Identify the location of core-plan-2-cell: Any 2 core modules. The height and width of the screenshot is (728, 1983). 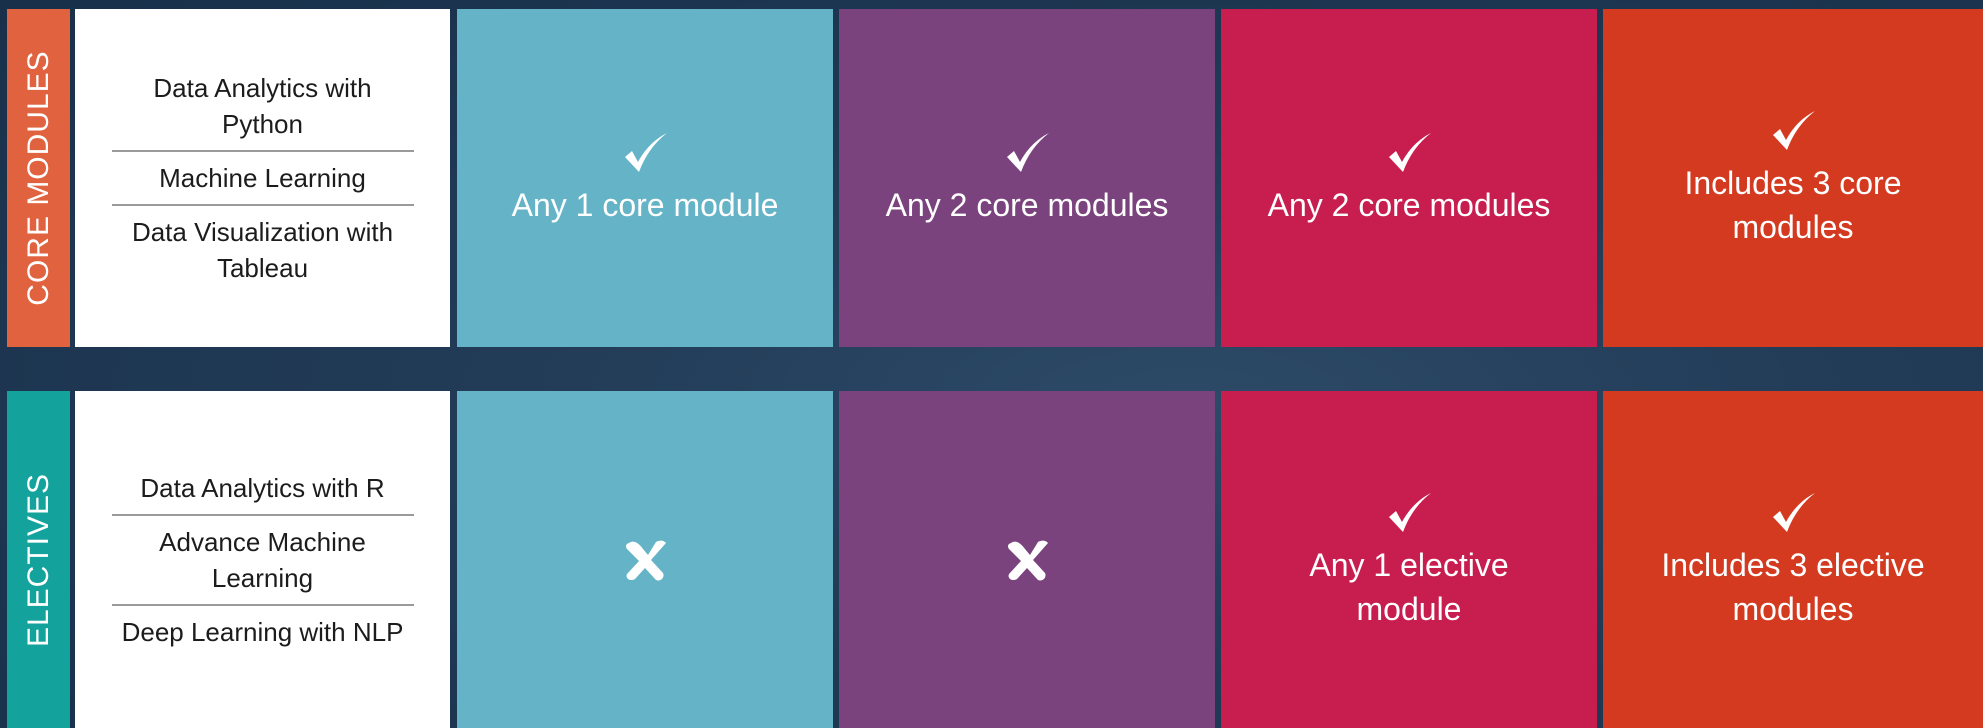
(1027, 178).